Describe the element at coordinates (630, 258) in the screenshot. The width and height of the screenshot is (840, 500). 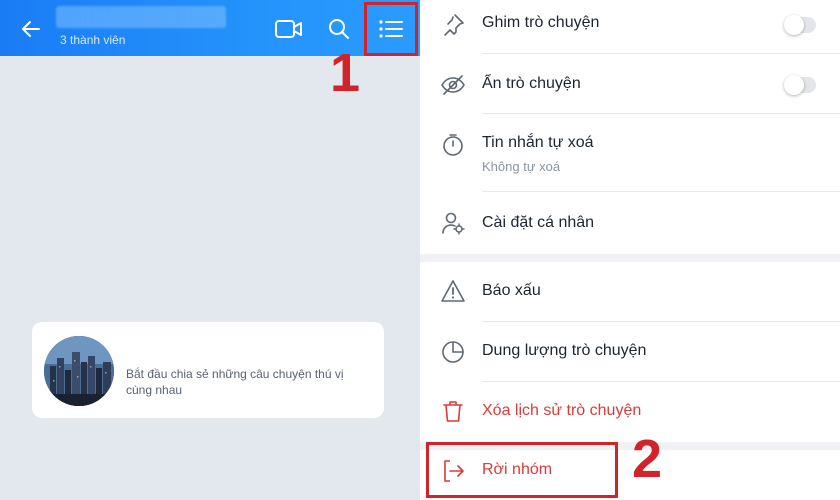
I see `section-separator` at that location.